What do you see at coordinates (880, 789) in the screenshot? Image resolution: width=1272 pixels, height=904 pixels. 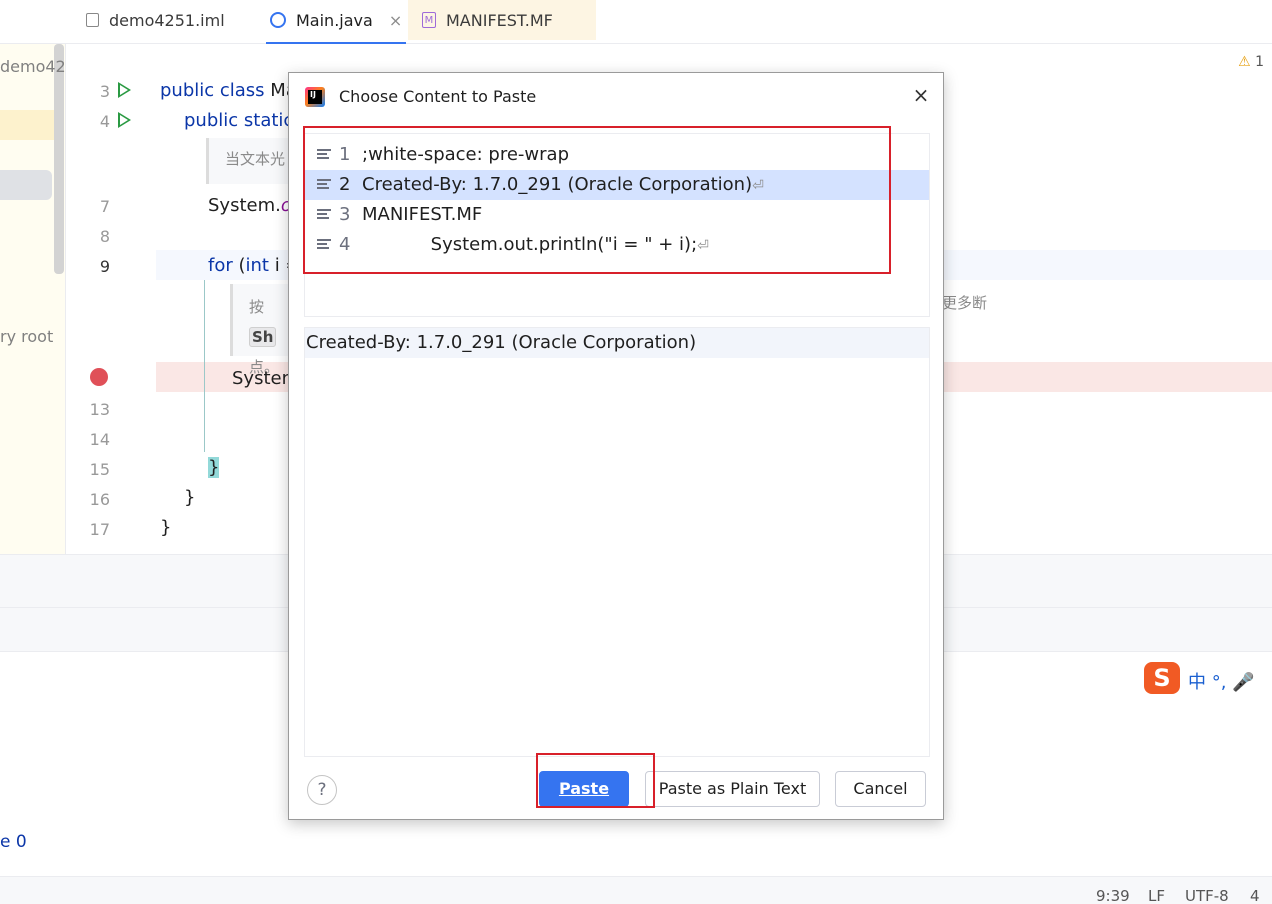 I see `cancel-button: Cancel` at bounding box center [880, 789].